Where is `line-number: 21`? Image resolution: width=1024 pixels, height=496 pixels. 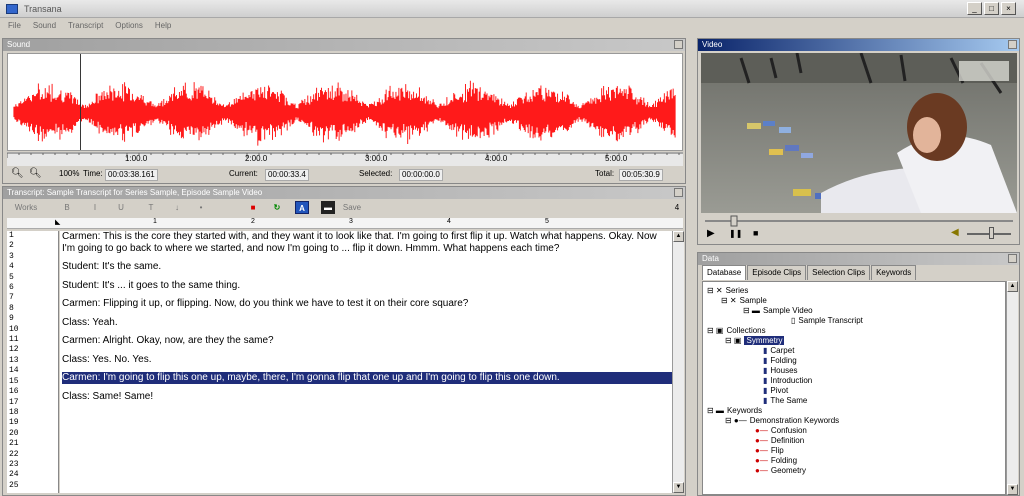
line-number: 21 is located at coordinates (14, 444).